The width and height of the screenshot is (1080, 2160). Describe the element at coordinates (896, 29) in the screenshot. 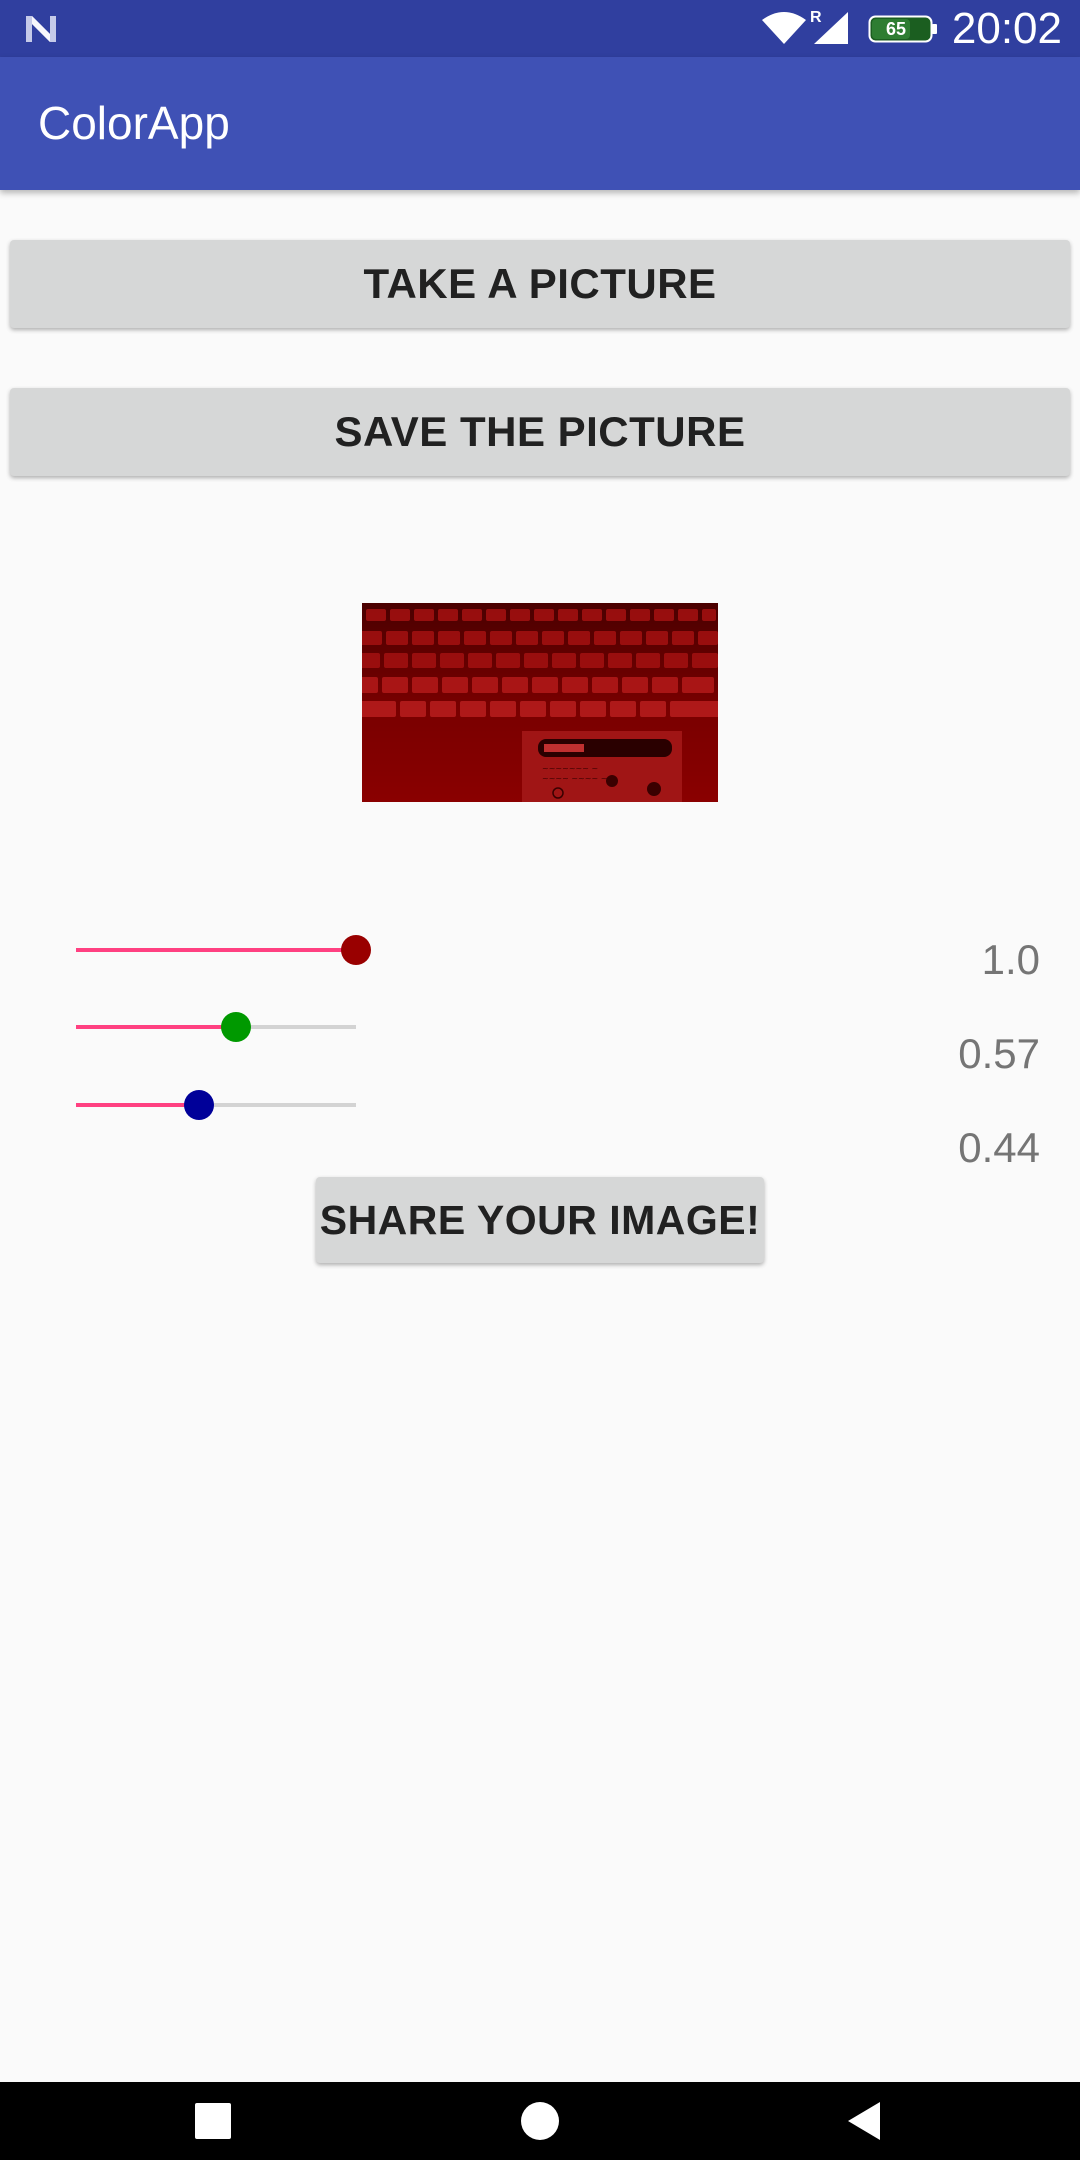

I see `battery-level: 65` at that location.